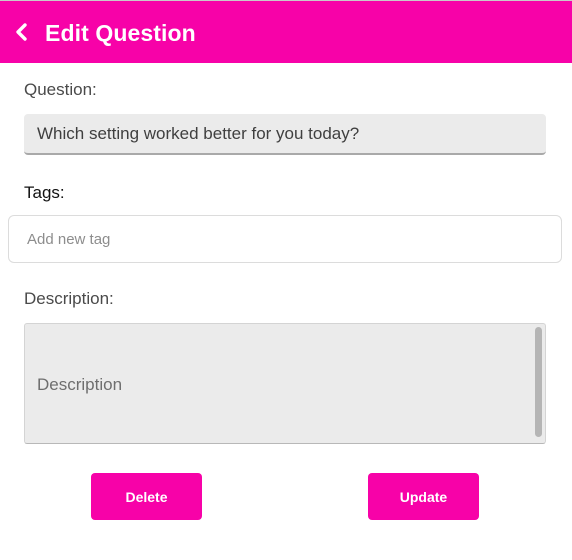 The image size is (572, 560). Describe the element at coordinates (60, 89) in the screenshot. I see `question-label: Question:` at that location.